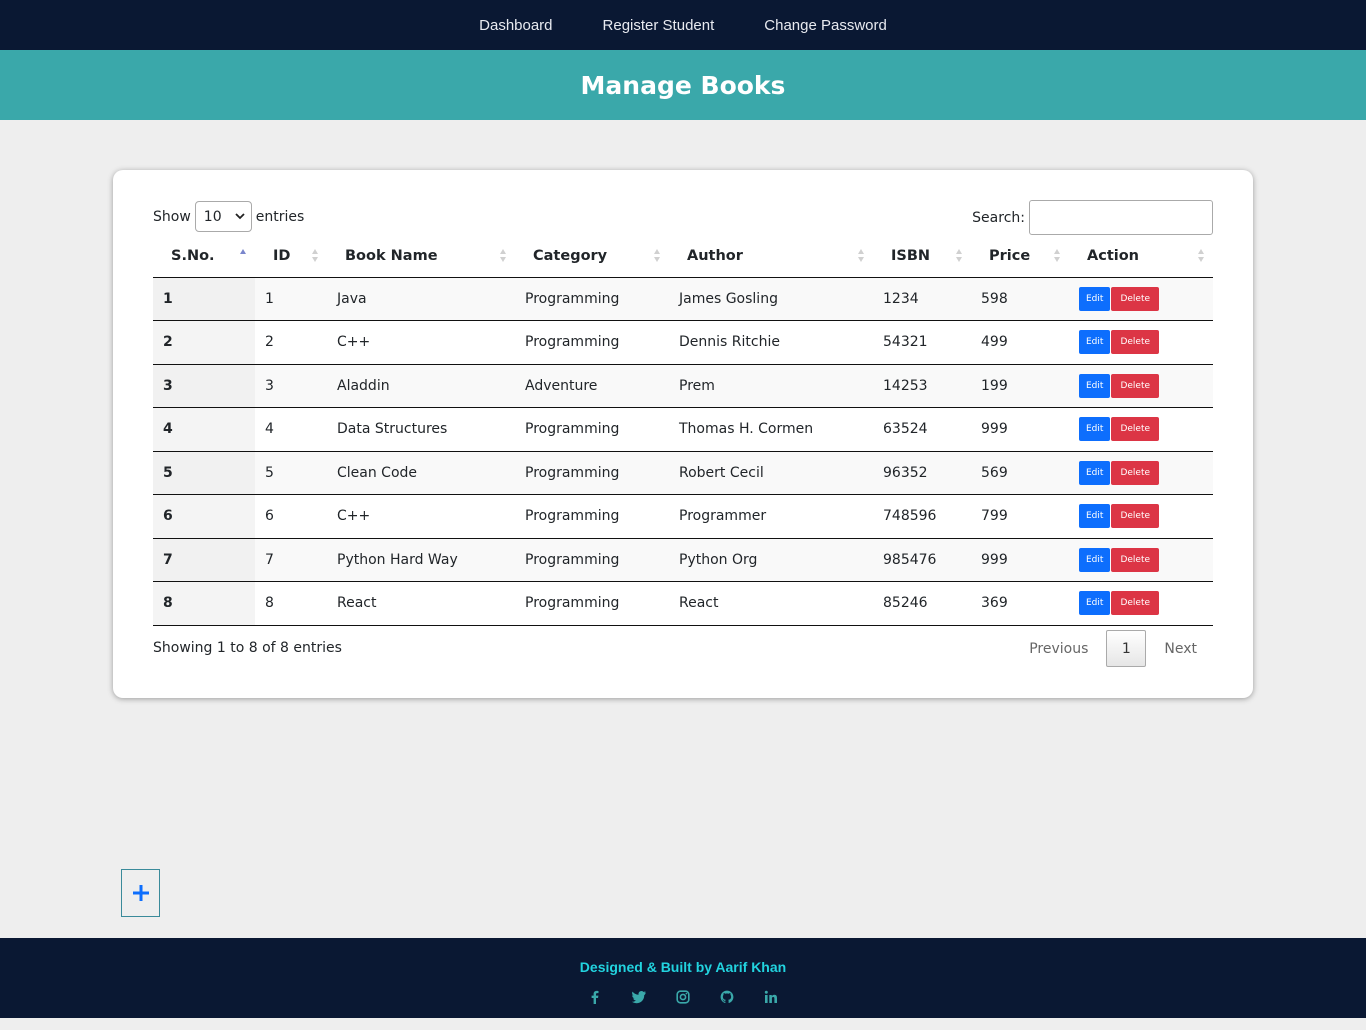  Describe the element at coordinates (291, 299) in the screenshot. I see `cell-id: 1` at that location.